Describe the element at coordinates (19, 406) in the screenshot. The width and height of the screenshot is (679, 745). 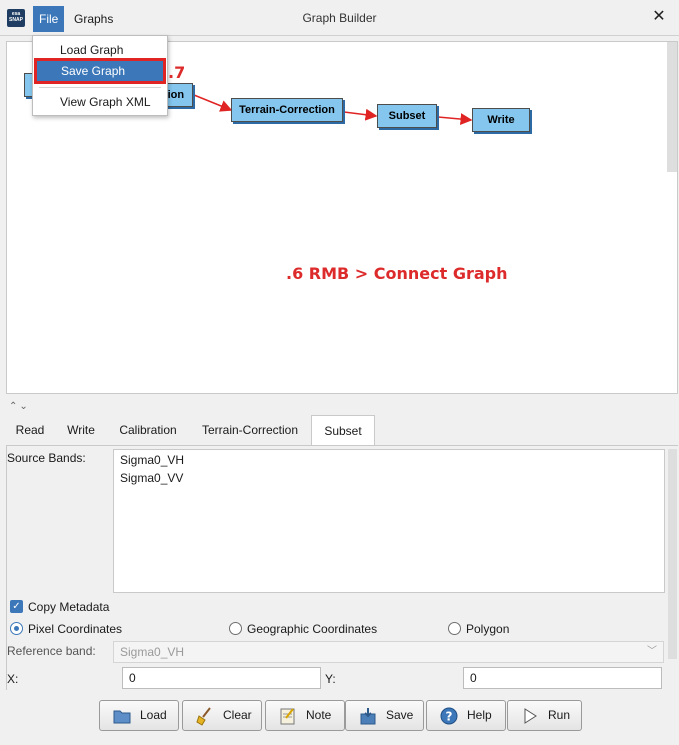
I see `collapse-expand-icon: ⌃⌄` at that location.